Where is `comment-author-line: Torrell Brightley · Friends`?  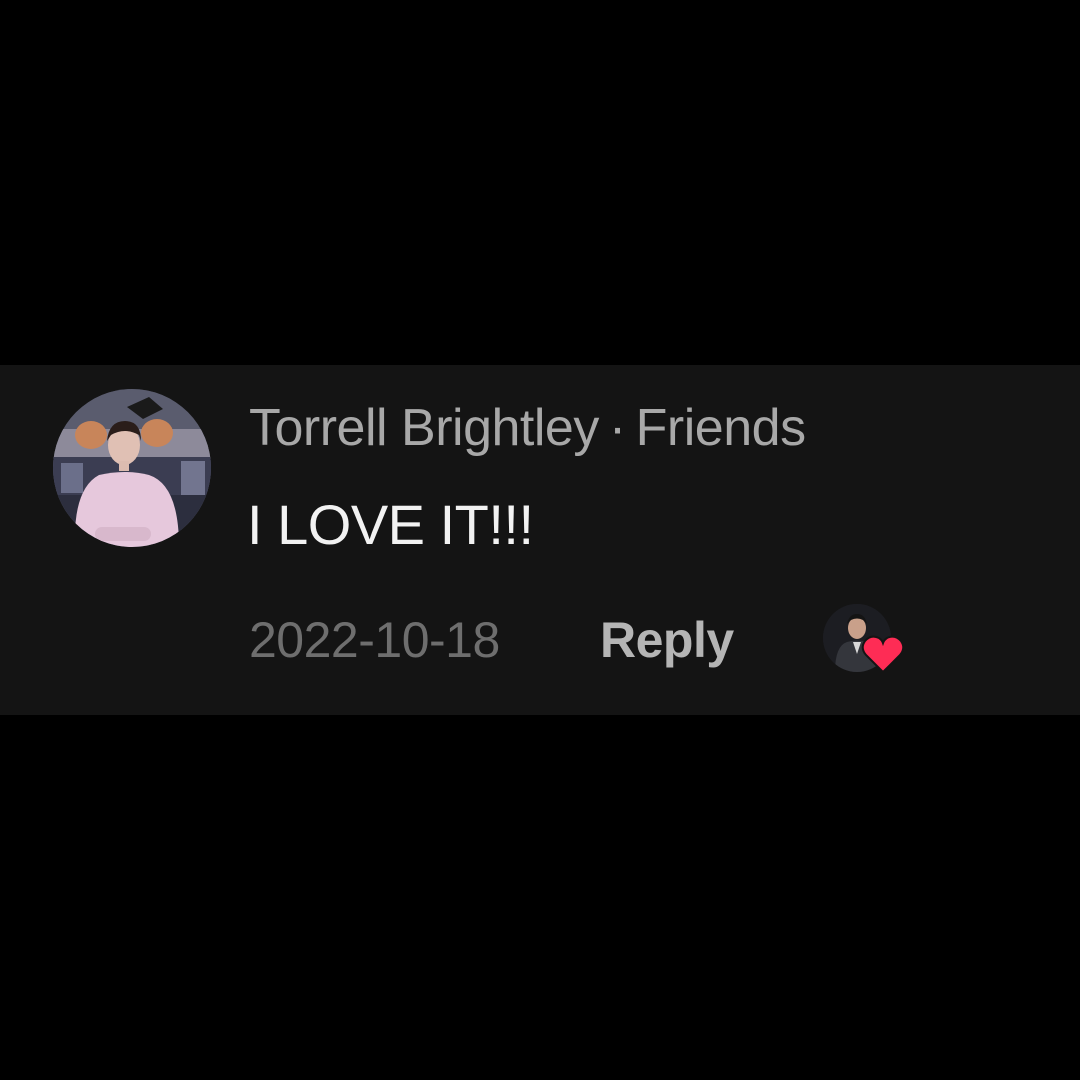 comment-author-line: Torrell Brightley · Friends is located at coordinates (527, 428).